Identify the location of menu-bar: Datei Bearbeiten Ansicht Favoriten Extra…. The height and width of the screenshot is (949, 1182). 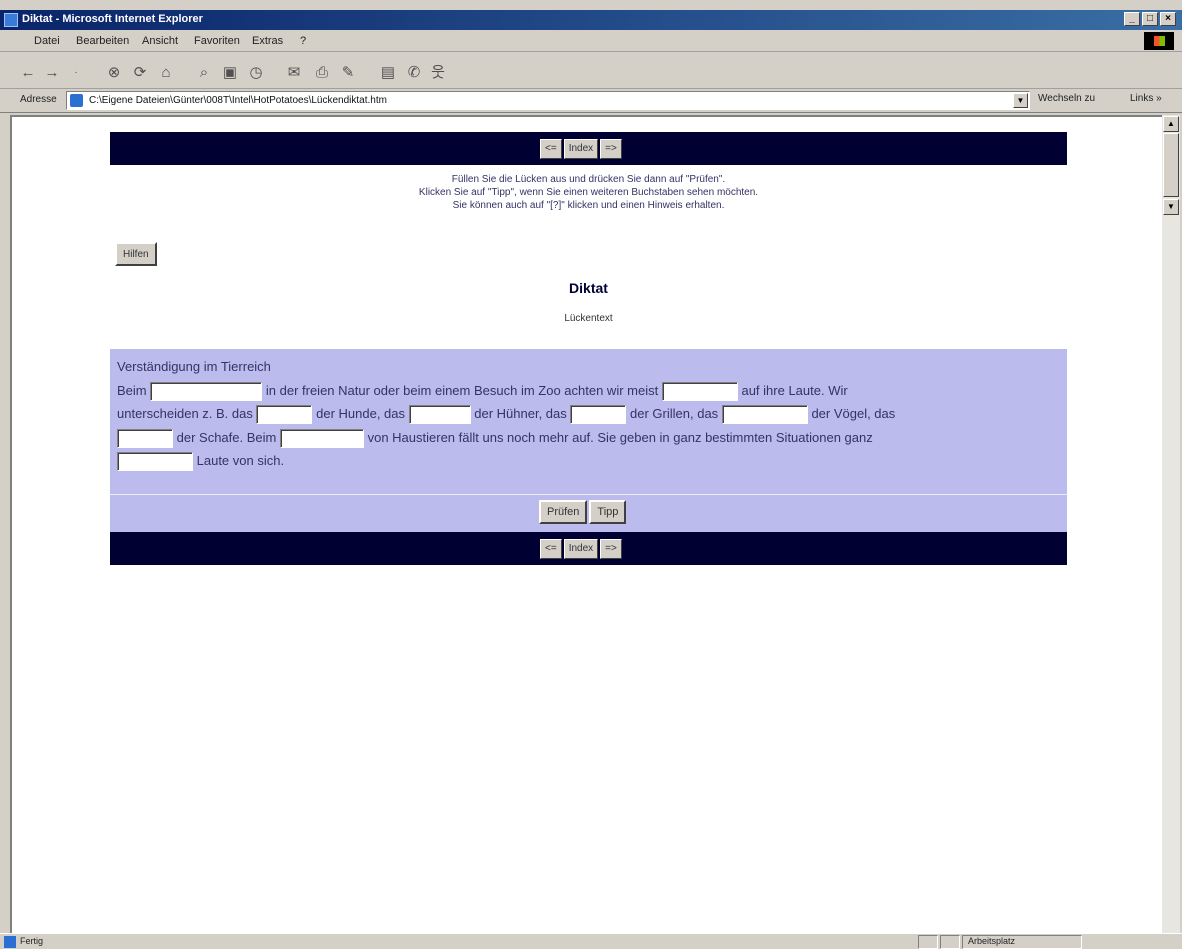
(591, 41).